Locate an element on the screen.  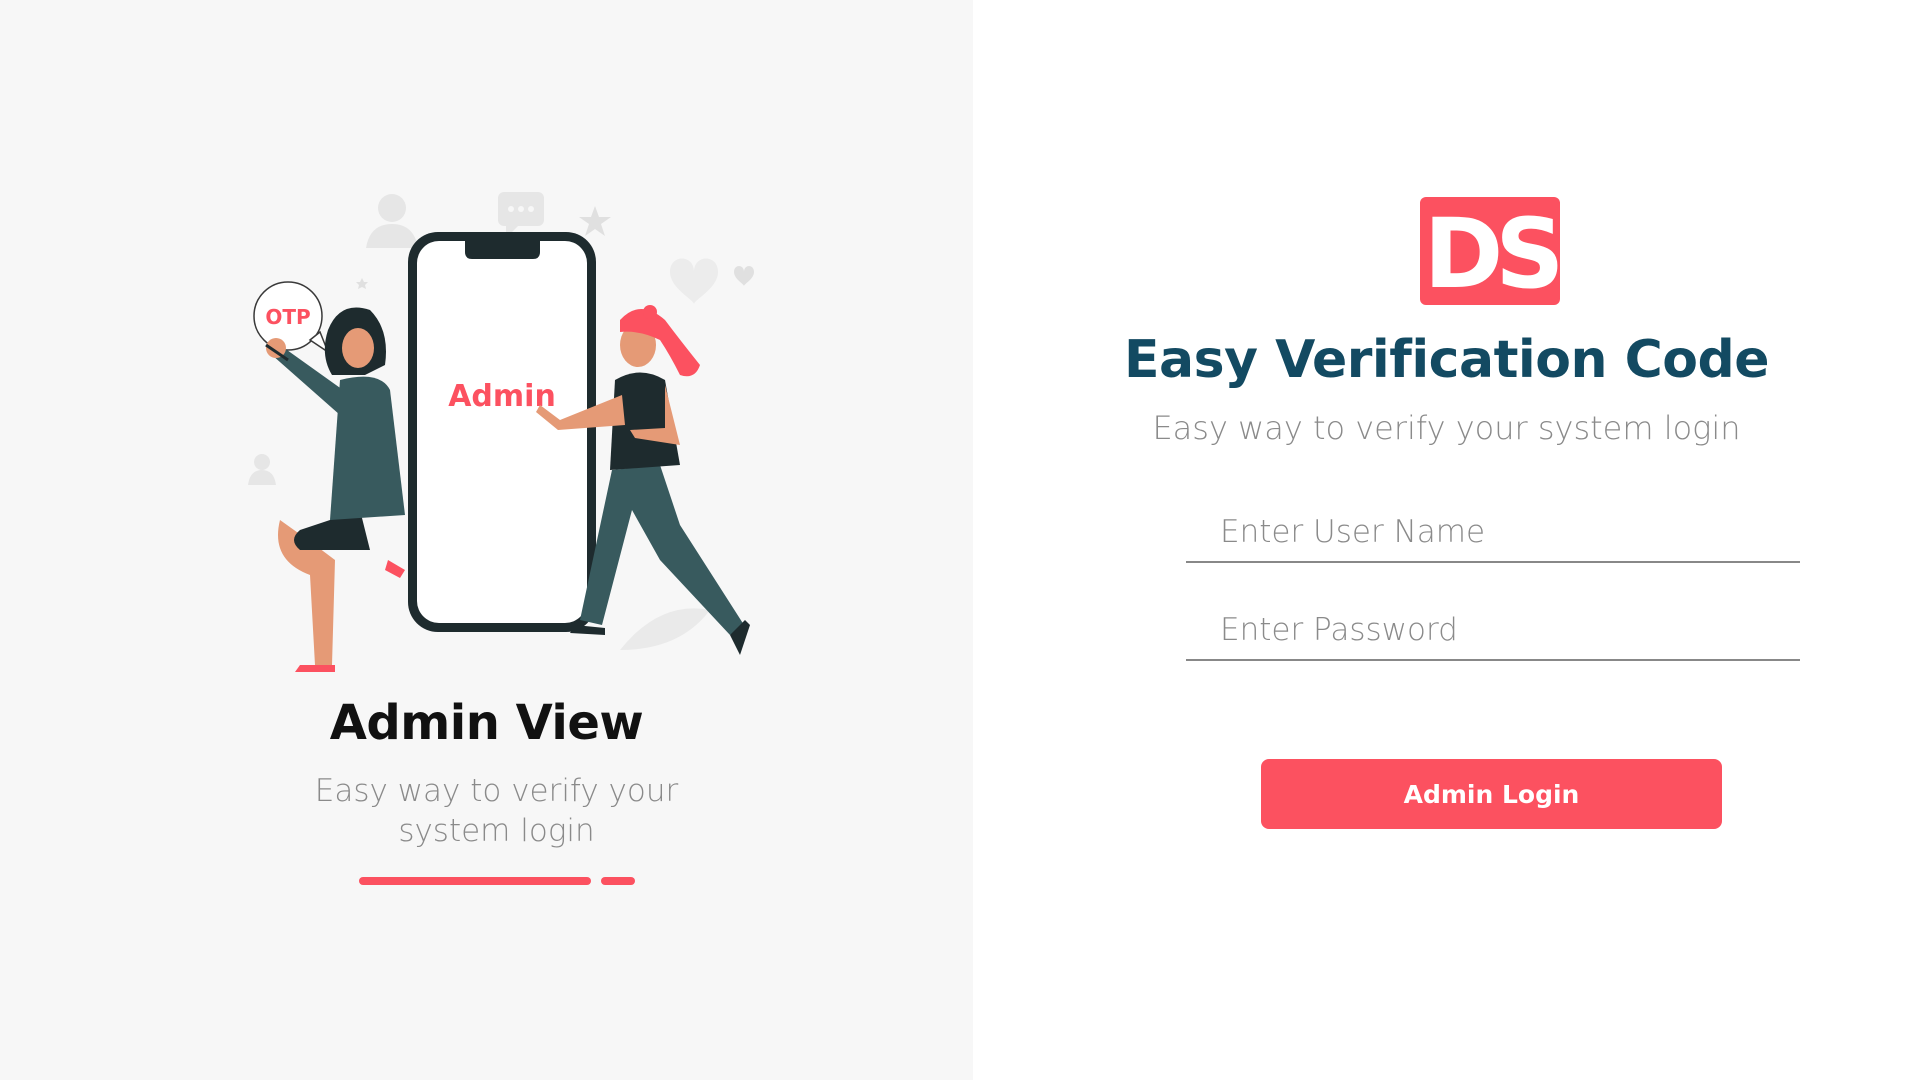
woman-left-figure is located at coordinates (335, 489).